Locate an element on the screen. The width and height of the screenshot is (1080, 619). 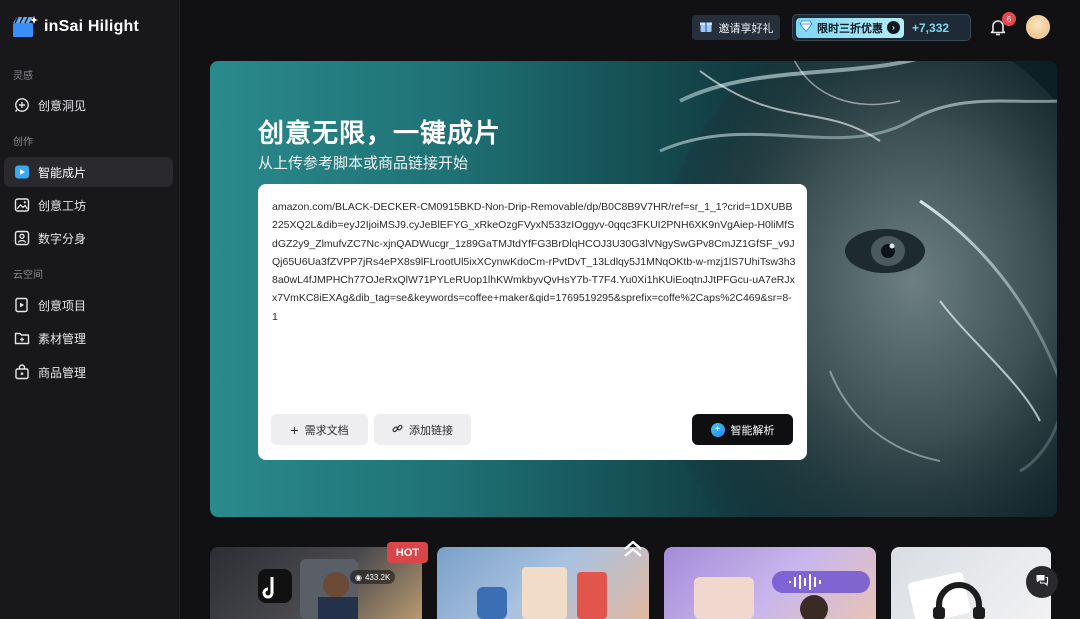
sparkle-icon: + is located at coordinates (717, 429).